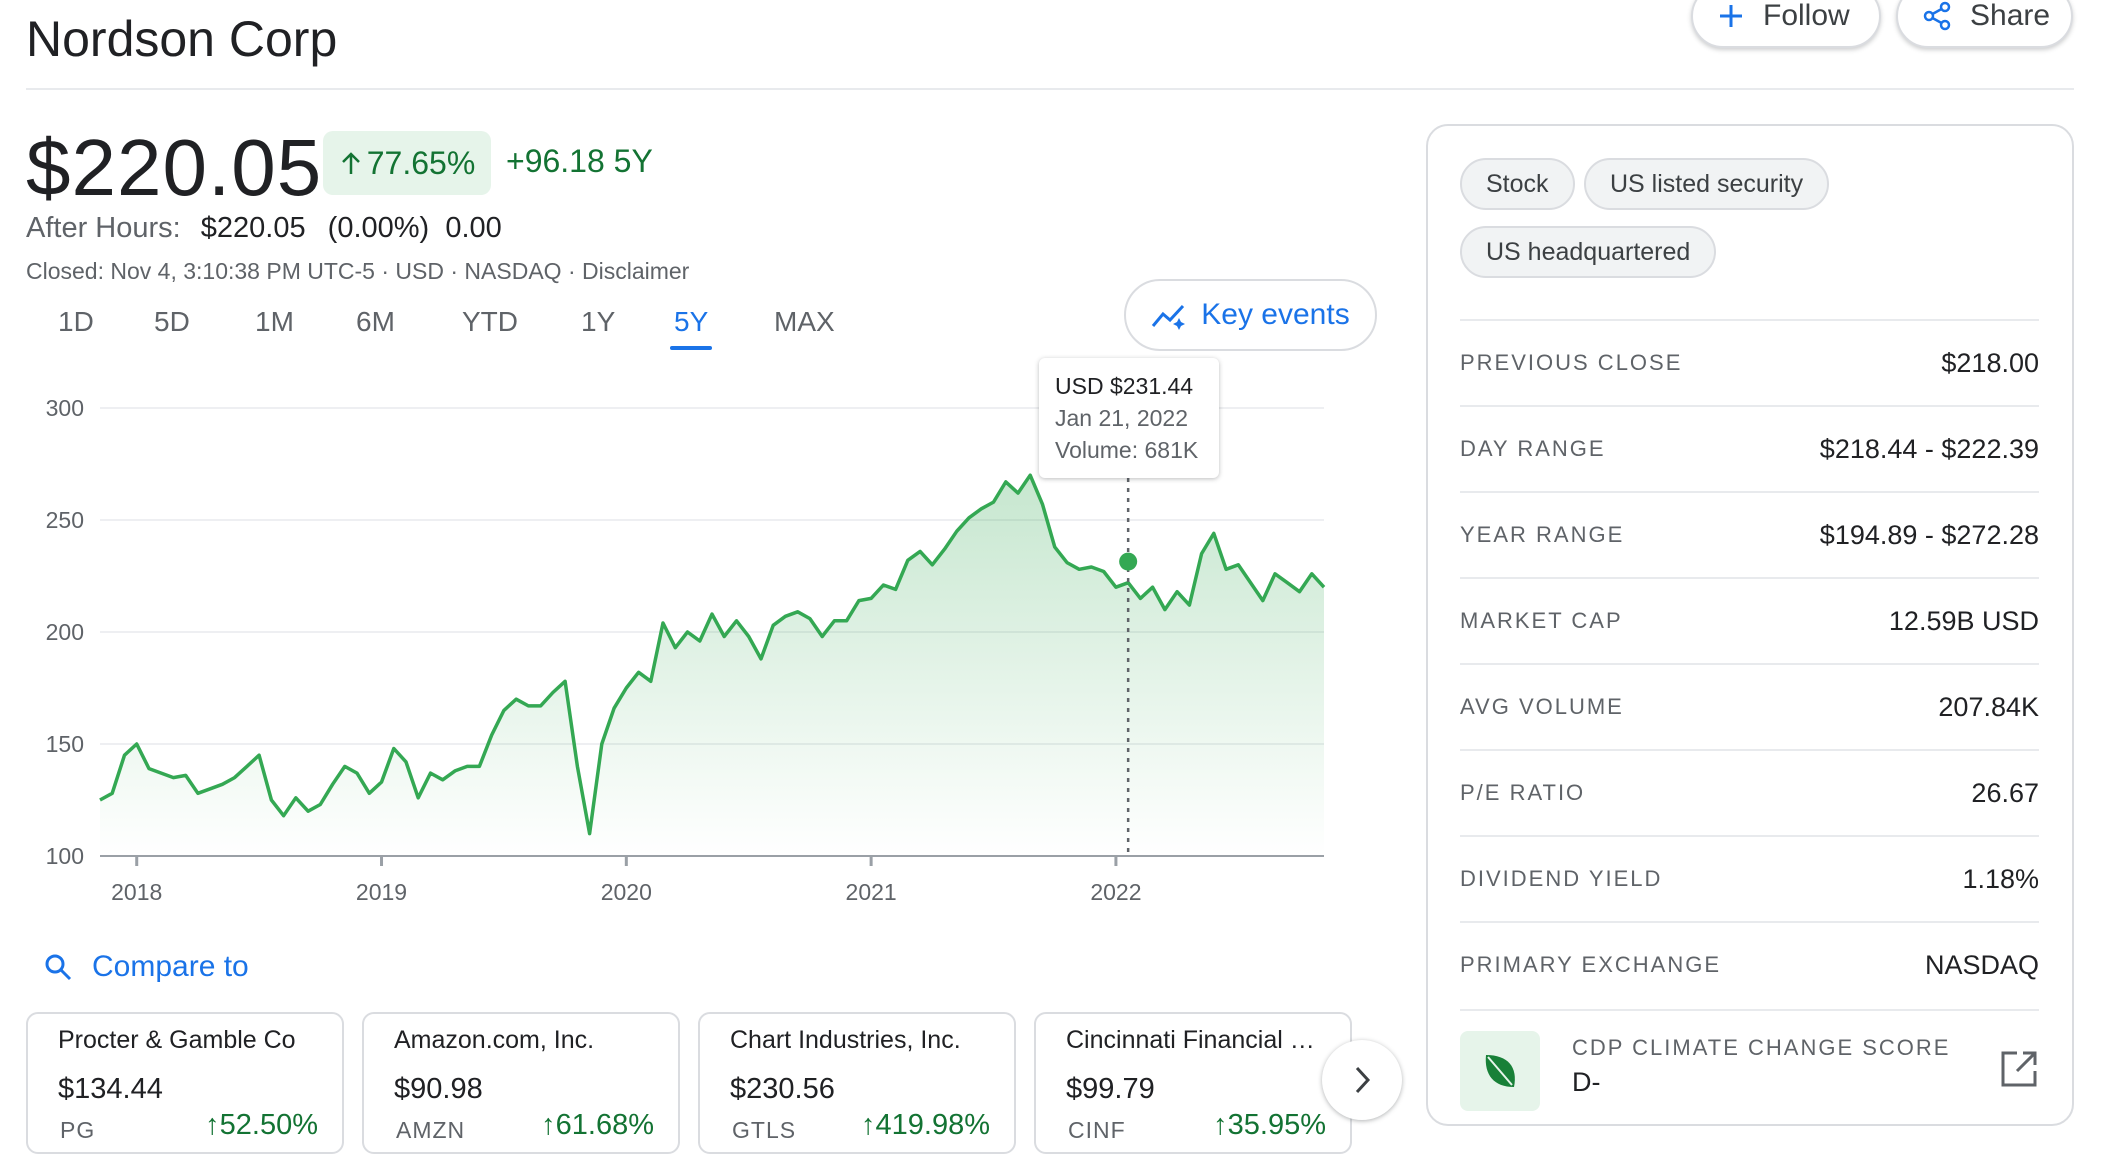 This screenshot has height=1164, width=2106. I want to click on card-ticker: GTLS, so click(764, 1130).